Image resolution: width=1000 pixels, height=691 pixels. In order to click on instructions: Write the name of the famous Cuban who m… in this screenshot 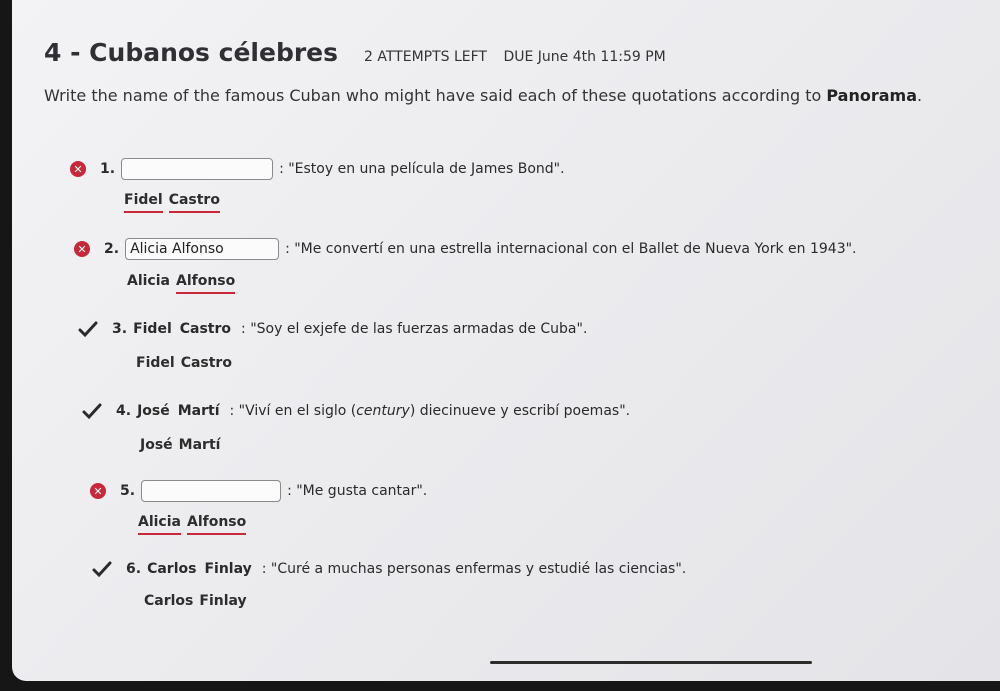, I will do `click(483, 95)`.